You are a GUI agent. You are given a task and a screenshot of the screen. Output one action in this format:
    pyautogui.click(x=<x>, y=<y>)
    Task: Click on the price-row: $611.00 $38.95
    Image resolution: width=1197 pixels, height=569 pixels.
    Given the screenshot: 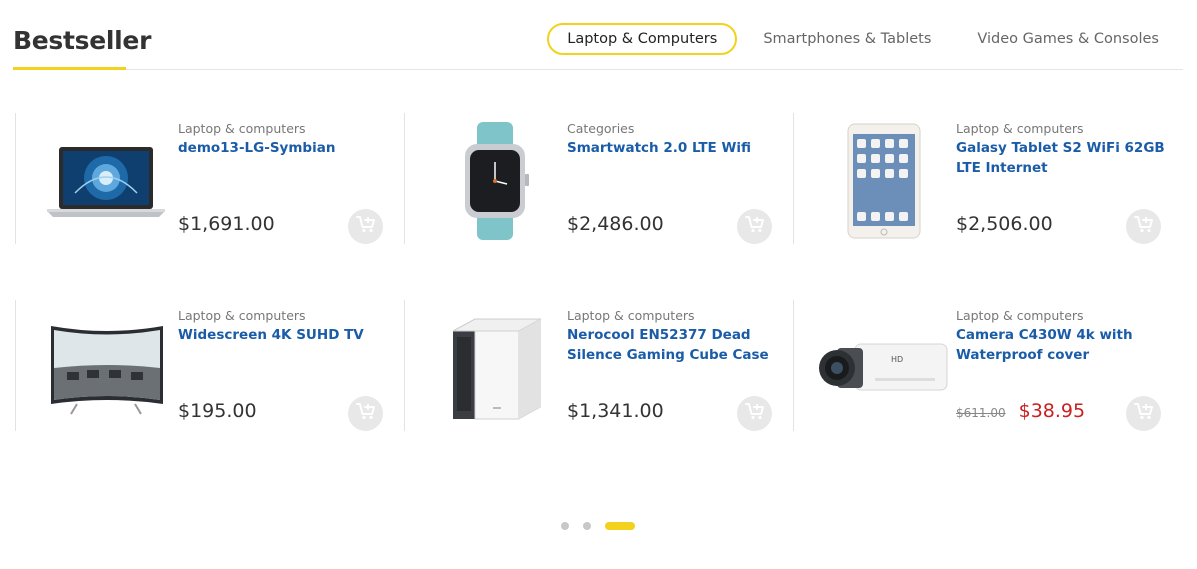 What is the action you would take?
    pyautogui.click(x=1020, y=411)
    